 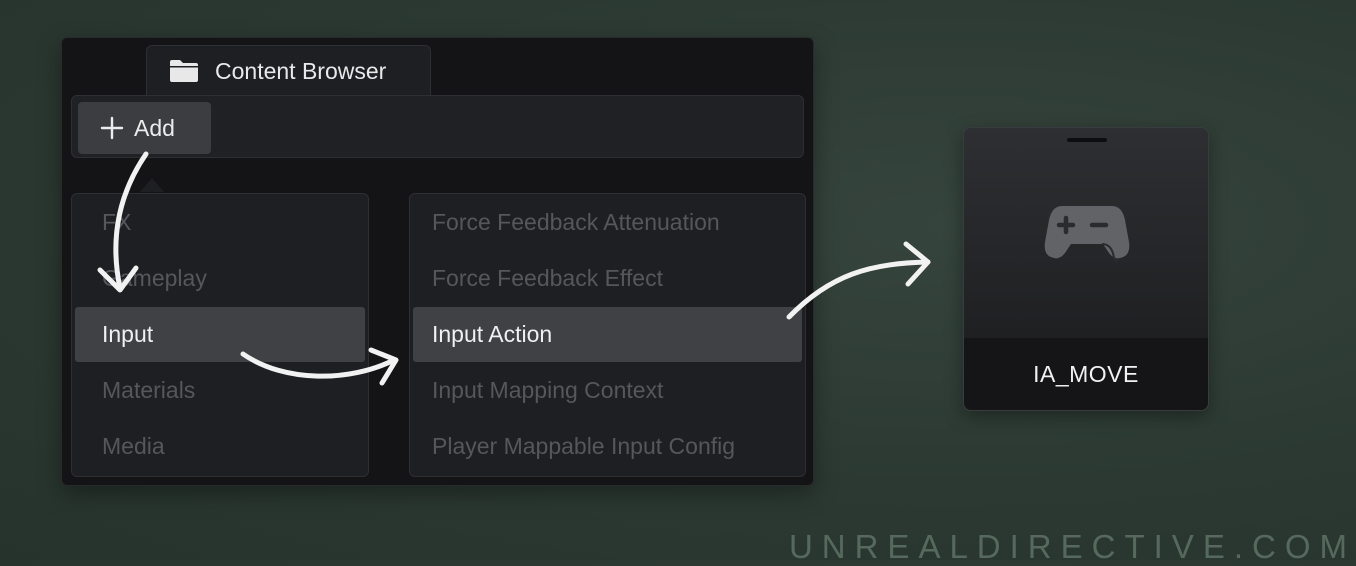 I want to click on tab-title: Content Browser, so click(x=301, y=70).